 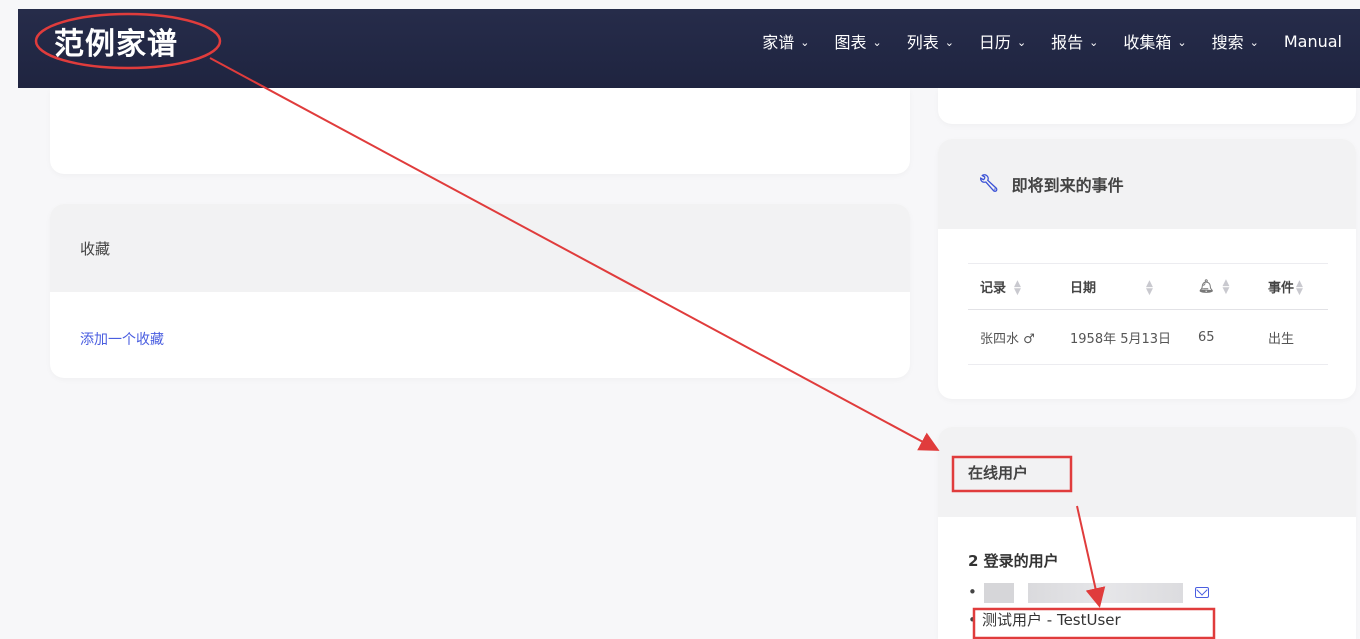 What do you see at coordinates (1147, 472) in the screenshot?
I see `online-users-title: 在线用户` at bounding box center [1147, 472].